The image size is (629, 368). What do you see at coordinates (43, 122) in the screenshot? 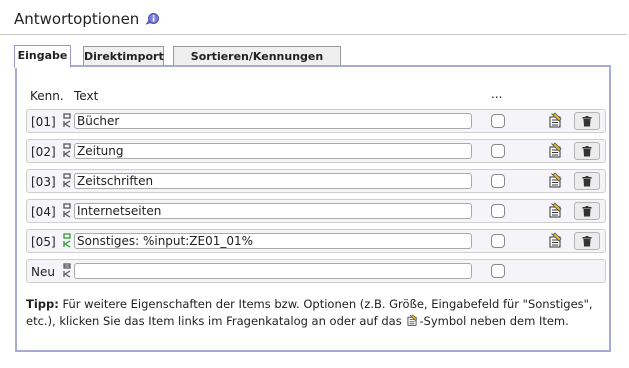
I see `option-code: [01]` at bounding box center [43, 122].